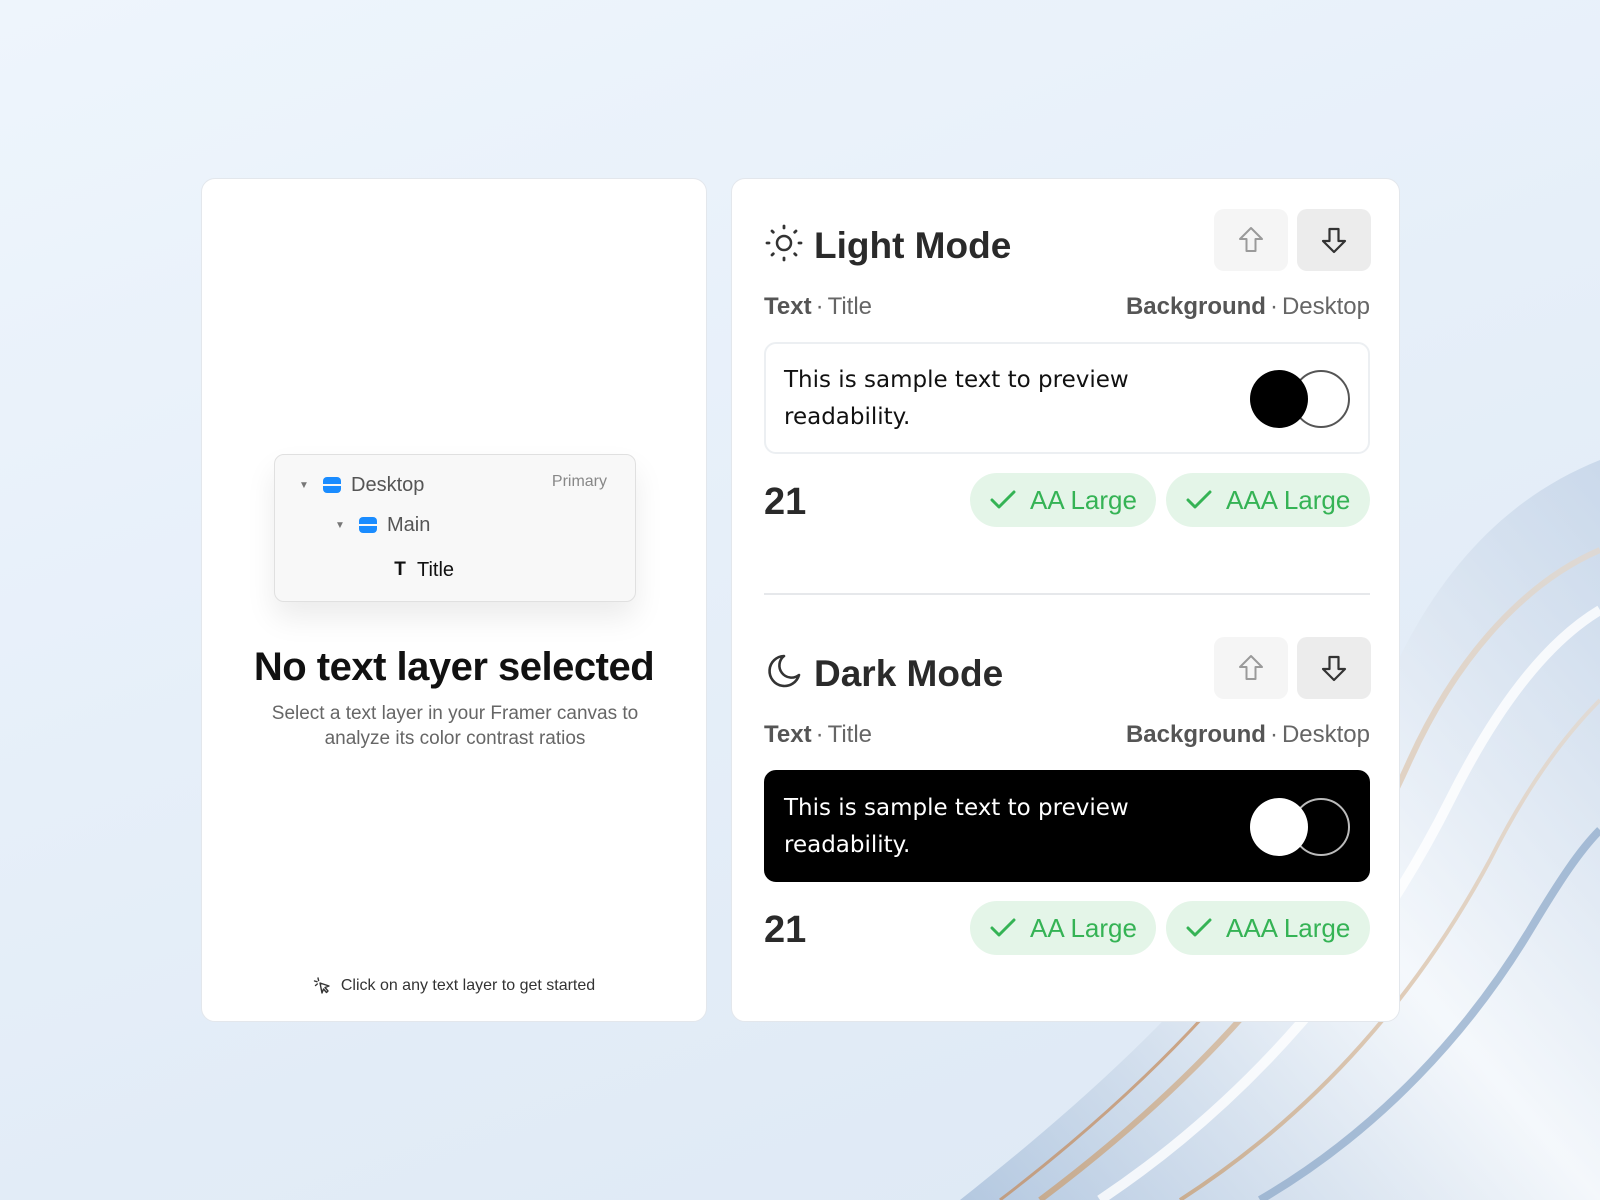 The width and height of the screenshot is (1600, 1200). Describe the element at coordinates (382, 525) in the screenshot. I see `tree-row-main: ▼ Main` at that location.